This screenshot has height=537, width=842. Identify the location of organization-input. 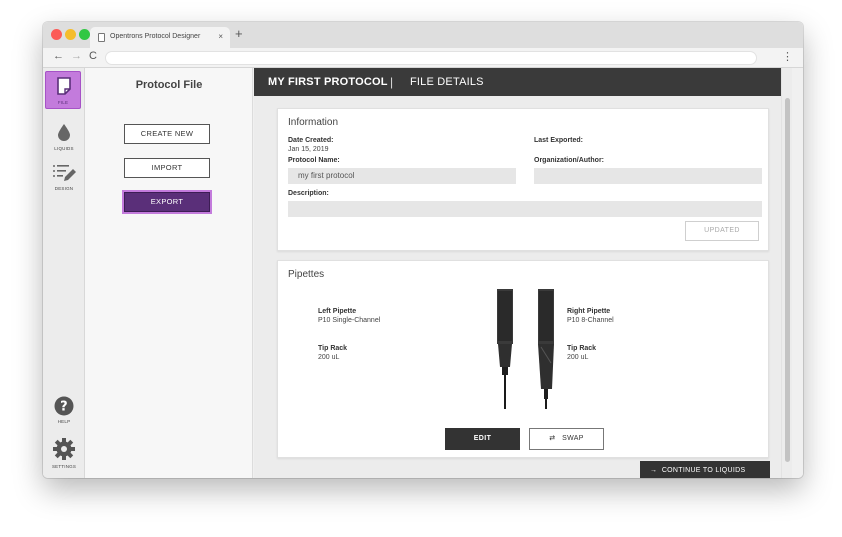
(648, 176).